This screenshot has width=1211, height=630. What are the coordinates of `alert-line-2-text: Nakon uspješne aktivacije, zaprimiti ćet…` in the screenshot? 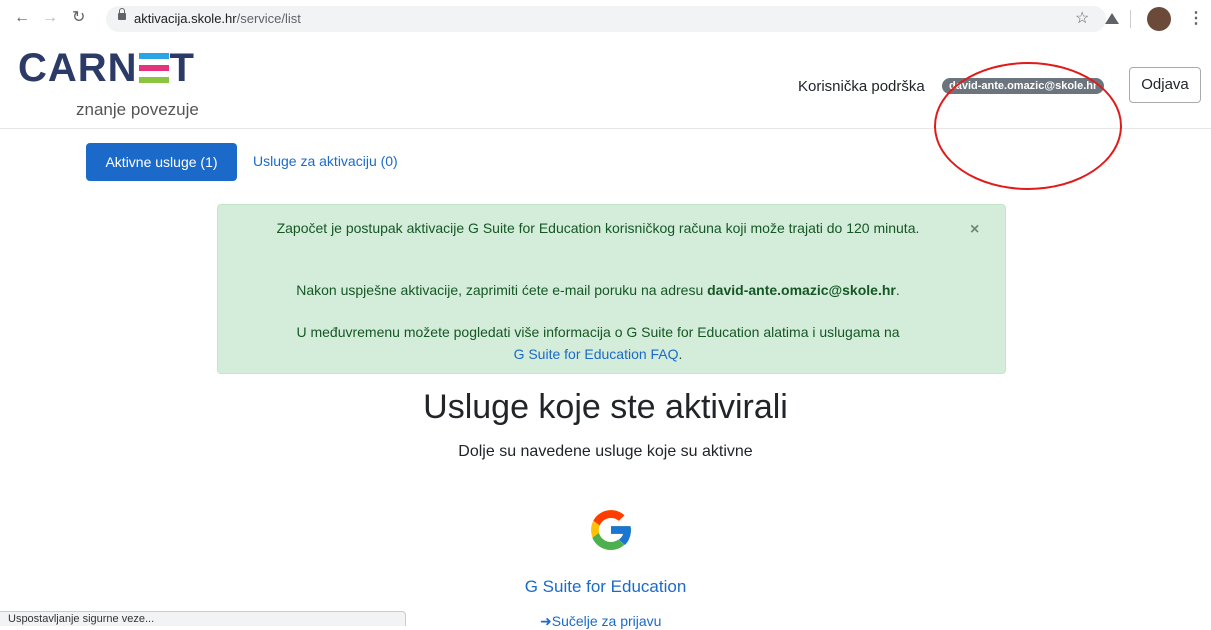 It's located at (502, 290).